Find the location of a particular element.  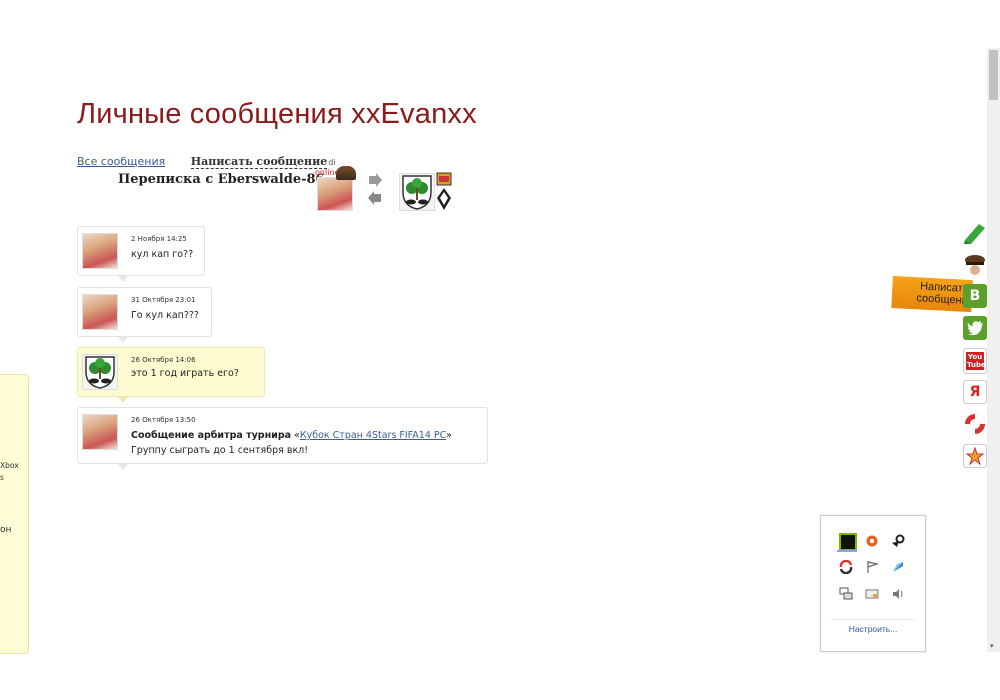

youtube-label: You Tube is located at coordinates (976, 361).